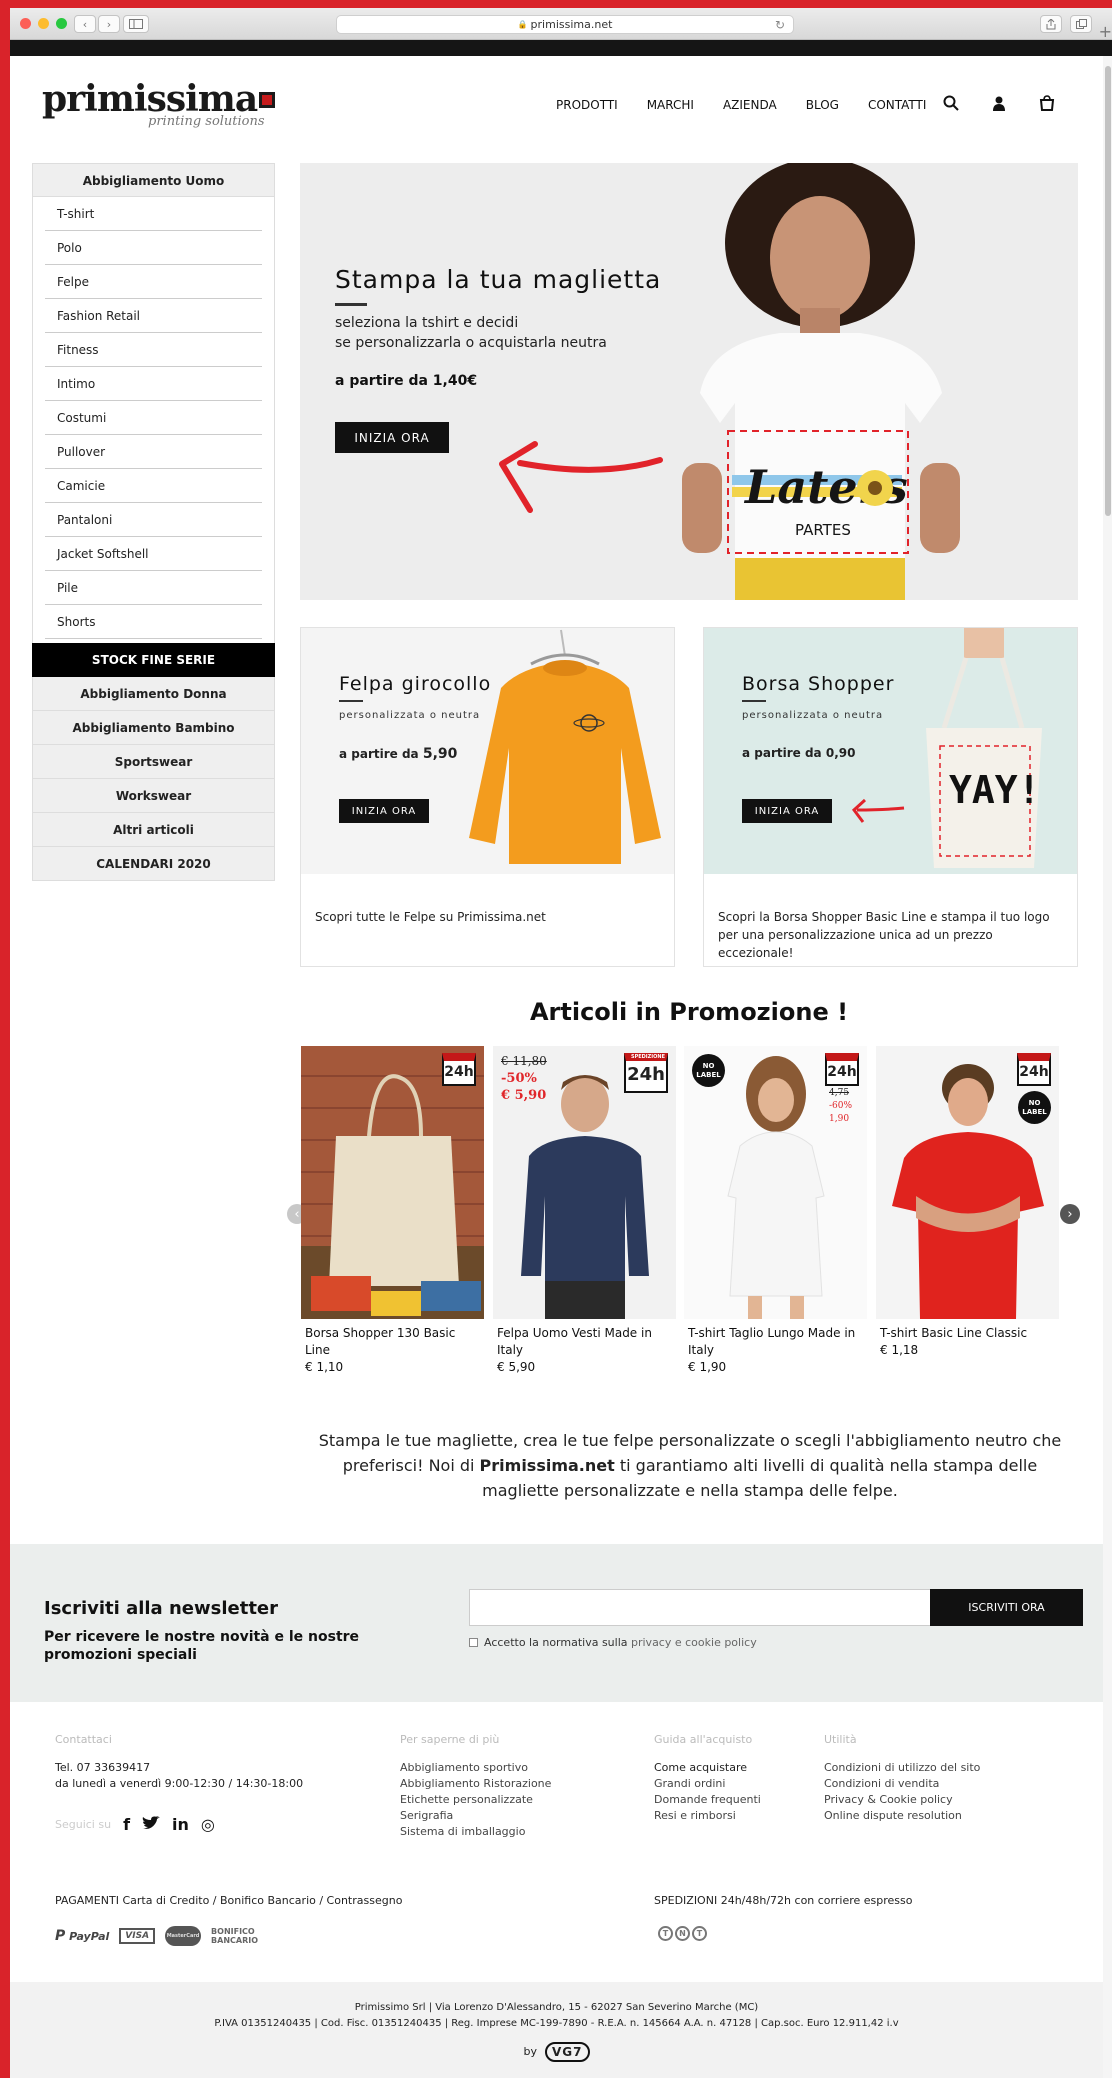  Describe the element at coordinates (780, 25) in the screenshot. I see `reload-icon: ↻` at that location.